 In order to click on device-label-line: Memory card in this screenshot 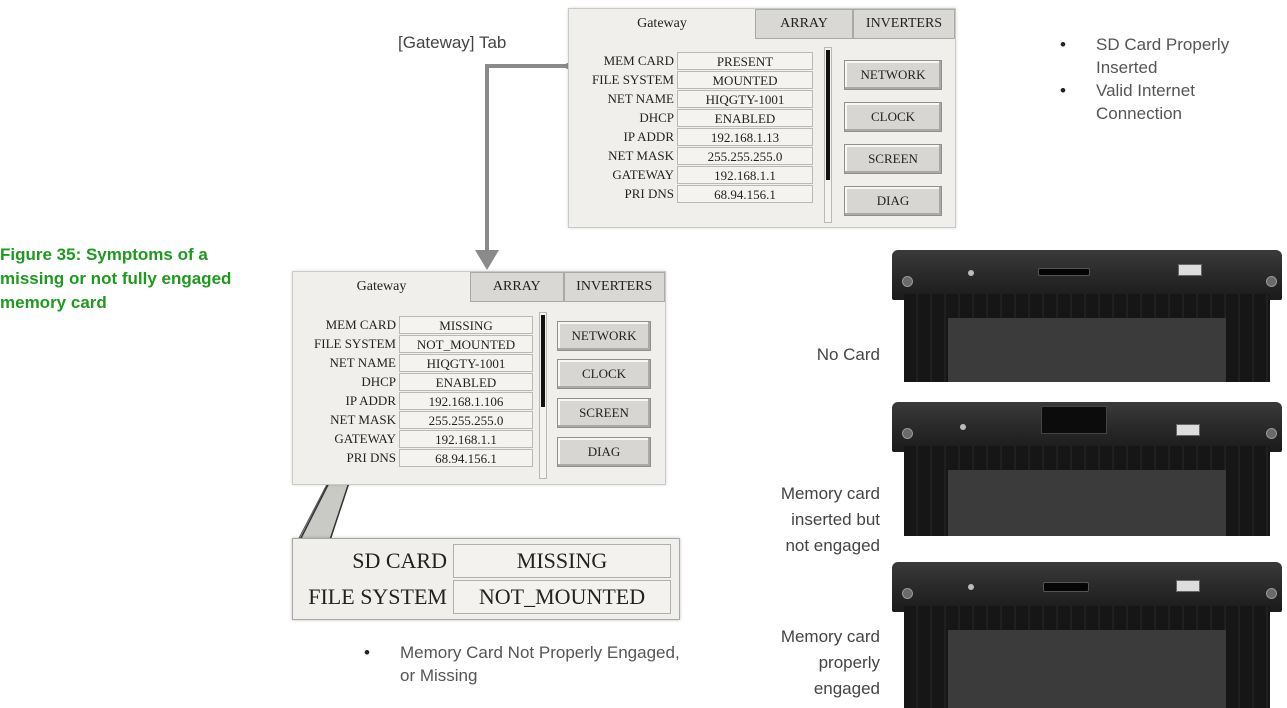, I will do `click(830, 636)`.